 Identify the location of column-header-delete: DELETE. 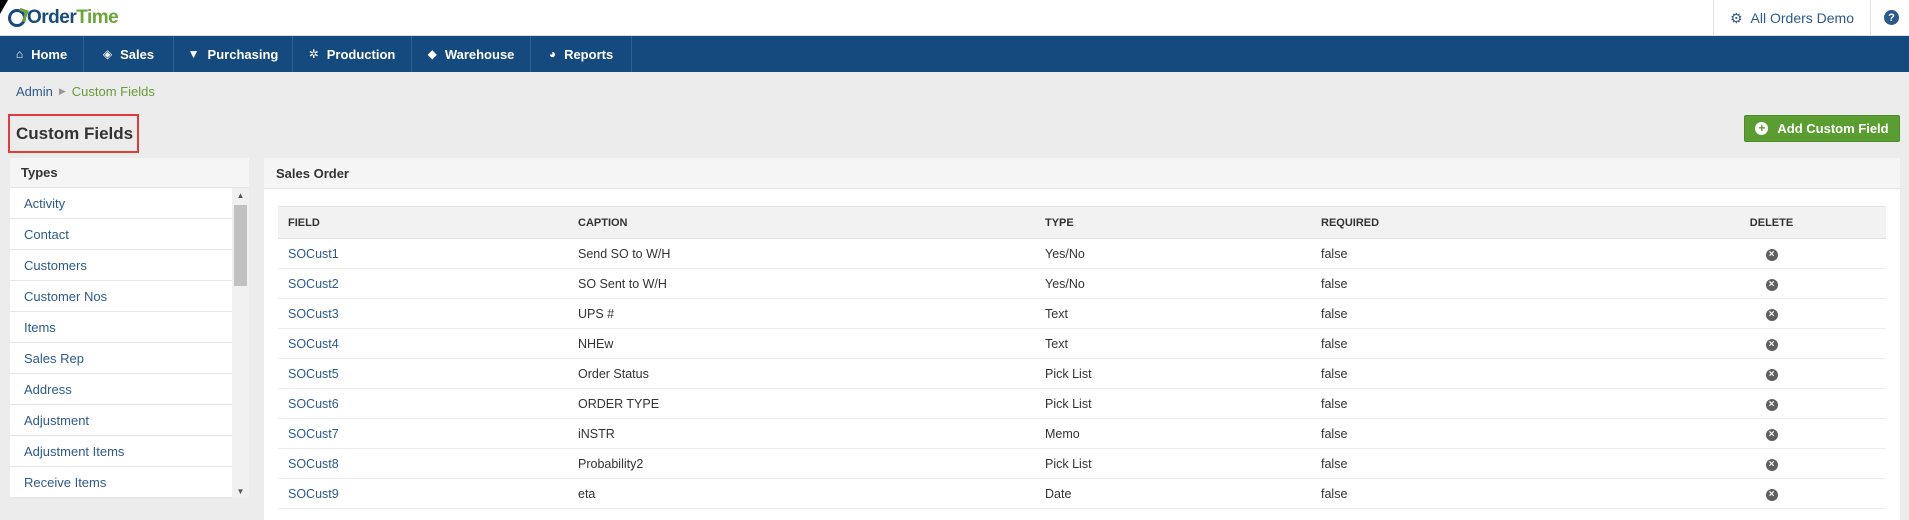
(1771, 222).